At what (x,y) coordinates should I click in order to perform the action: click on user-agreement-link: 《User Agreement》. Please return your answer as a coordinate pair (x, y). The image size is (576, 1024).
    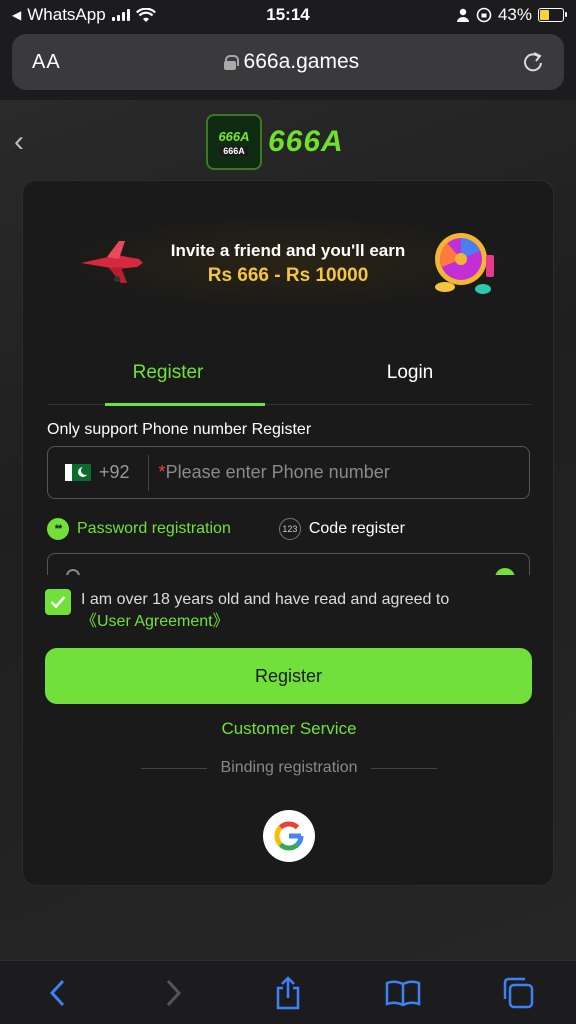
    Looking at the image, I should click on (265, 622).